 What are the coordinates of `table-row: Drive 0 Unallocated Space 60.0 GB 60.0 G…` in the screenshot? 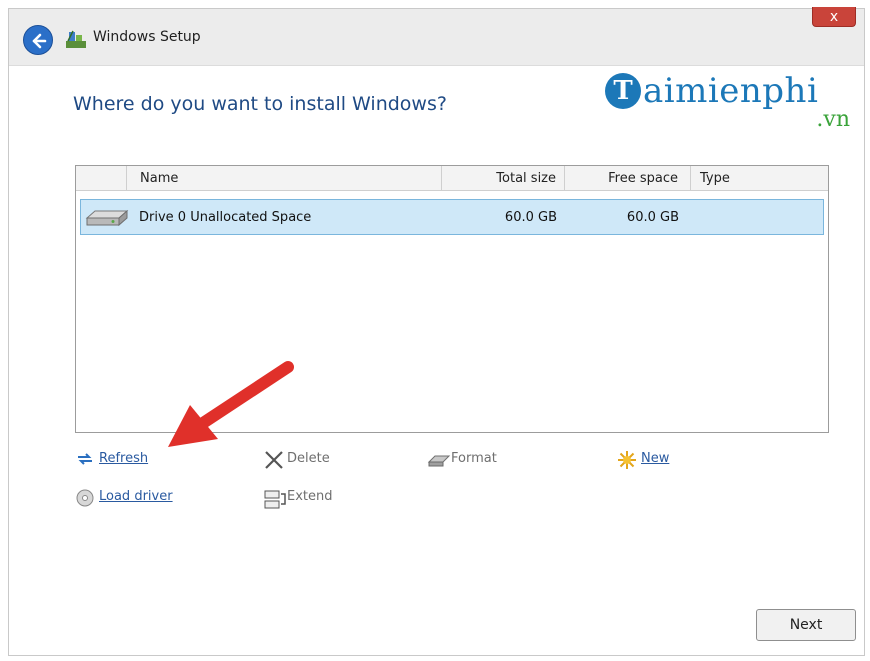 It's located at (452, 217).